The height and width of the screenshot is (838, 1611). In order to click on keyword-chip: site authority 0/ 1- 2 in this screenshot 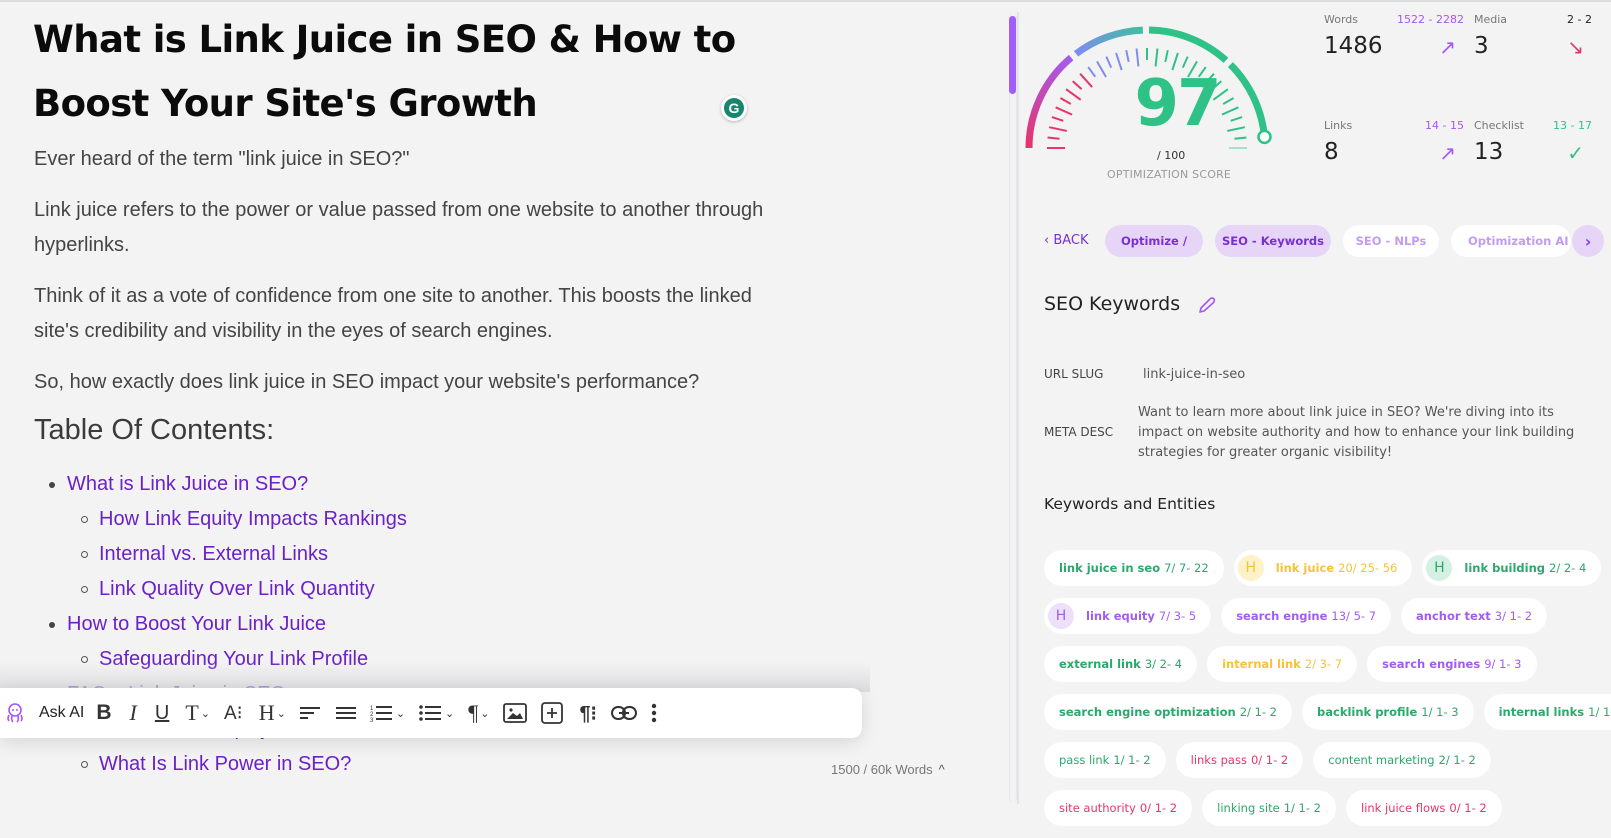, I will do `click(1118, 808)`.